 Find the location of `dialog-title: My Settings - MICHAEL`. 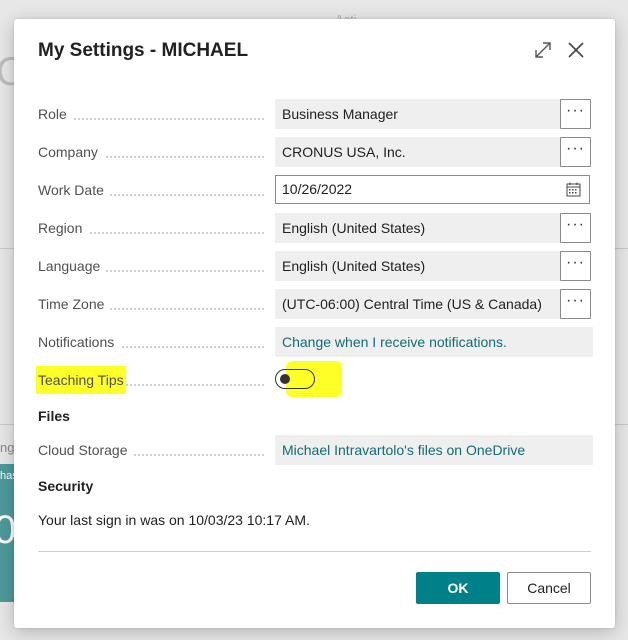

dialog-title: My Settings - MICHAEL is located at coordinates (143, 50).